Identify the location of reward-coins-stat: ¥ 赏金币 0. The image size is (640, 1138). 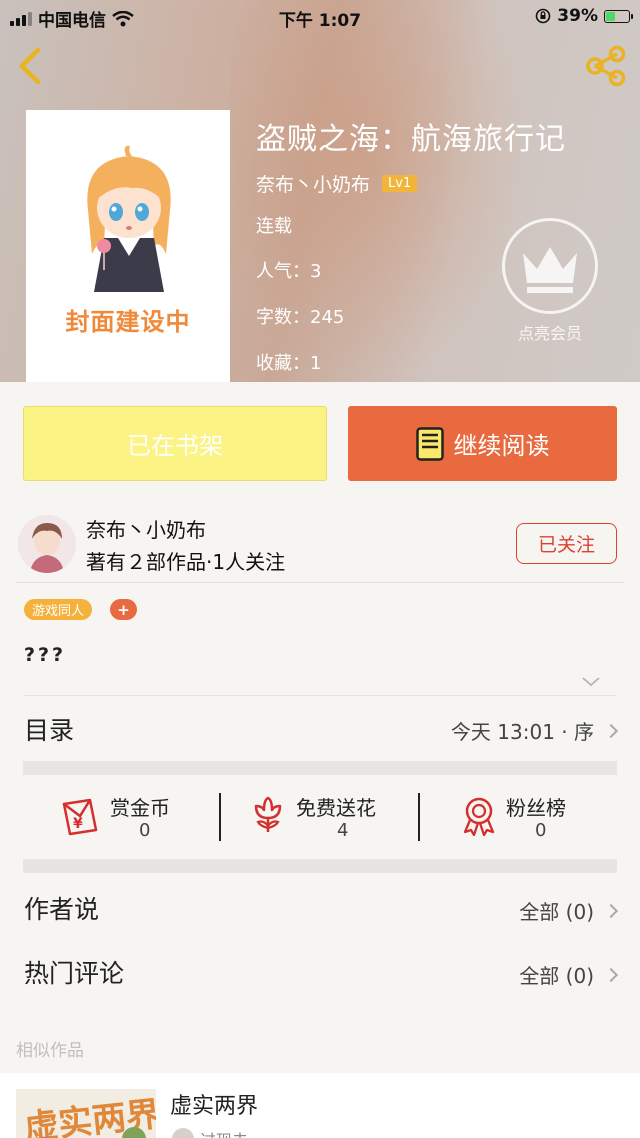
(125, 817).